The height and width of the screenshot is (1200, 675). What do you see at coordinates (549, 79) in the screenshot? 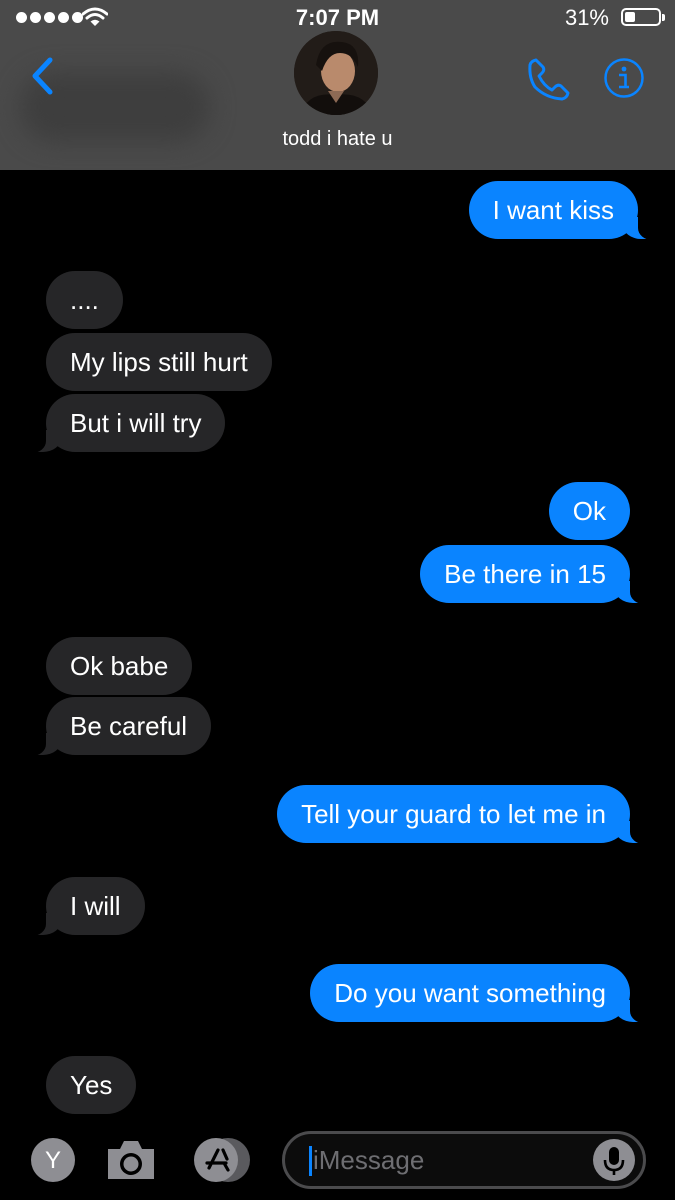
I see `phone-icon` at bounding box center [549, 79].